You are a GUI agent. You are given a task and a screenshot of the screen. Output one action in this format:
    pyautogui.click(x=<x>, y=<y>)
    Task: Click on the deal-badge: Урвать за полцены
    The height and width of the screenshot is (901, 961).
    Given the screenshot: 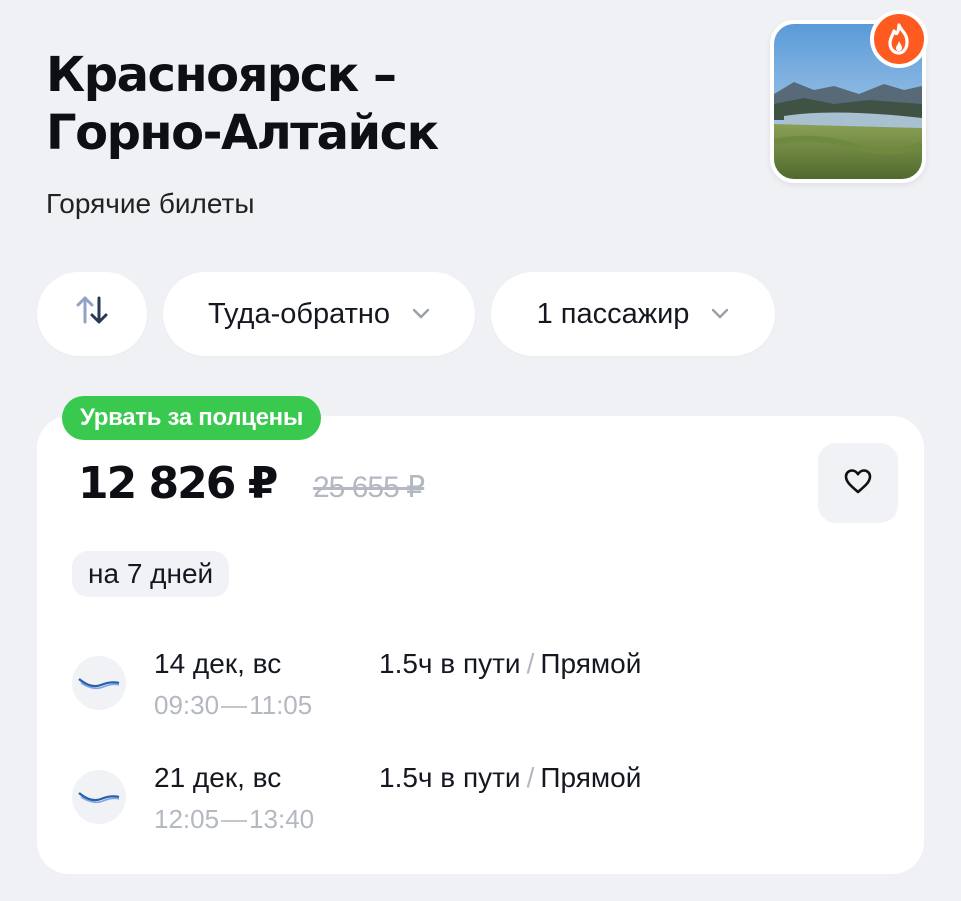 What is the action you would take?
    pyautogui.click(x=192, y=418)
    